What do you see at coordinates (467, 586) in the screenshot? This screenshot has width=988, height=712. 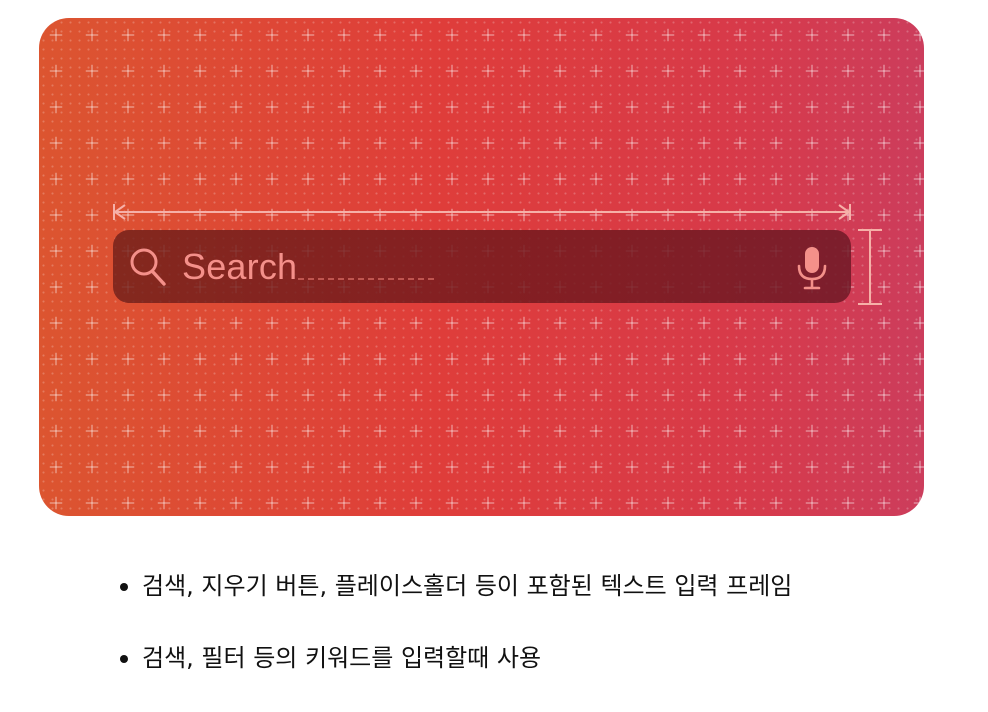 I see `list-item-text: 검색, 지우기 버튼, 플레이스홀더 등이 포함된 텍스트 입력 프레임` at bounding box center [467, 586].